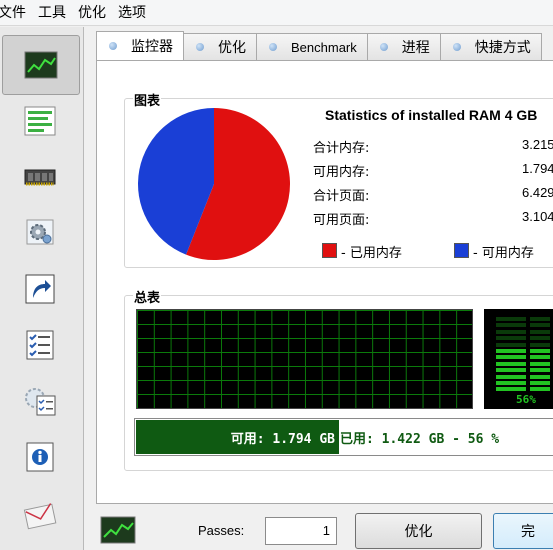  What do you see at coordinates (341, 196) in the screenshot?
I see `stat-label-total-page: 合计页面:` at bounding box center [341, 196].